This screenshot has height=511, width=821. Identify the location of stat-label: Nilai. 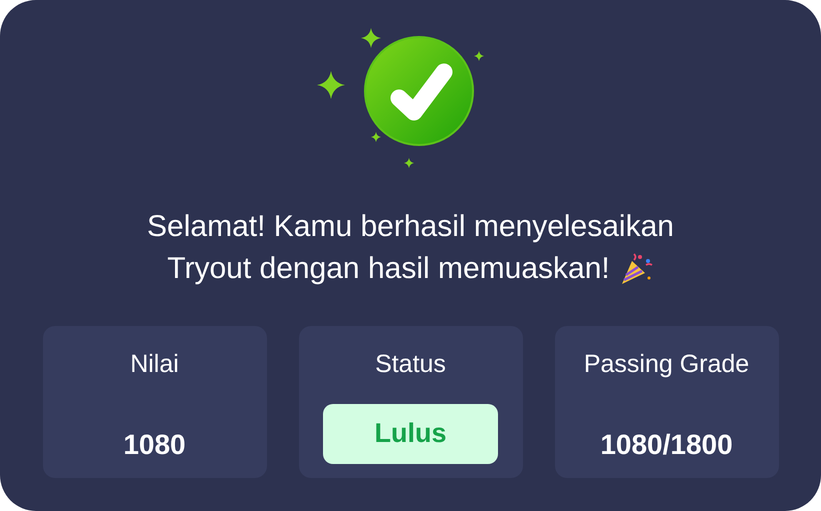
(154, 364).